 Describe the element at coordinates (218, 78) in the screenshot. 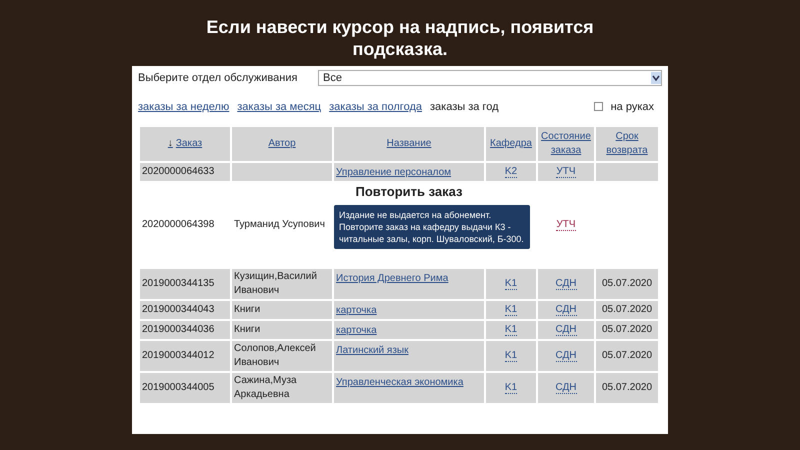

I see `department-label: Выберите отдел обслуживания` at that location.